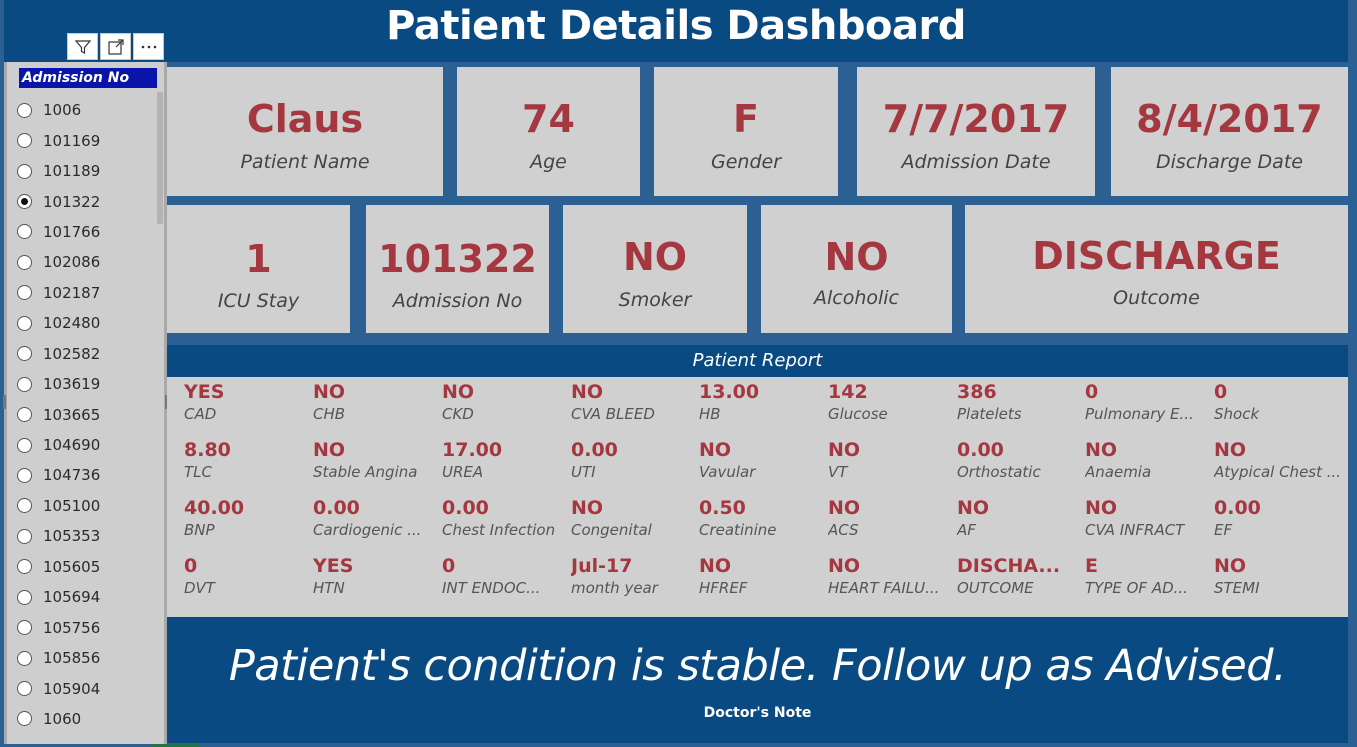 The width and height of the screenshot is (1357, 747). I want to click on slicer-item: 102480, so click(87, 323).